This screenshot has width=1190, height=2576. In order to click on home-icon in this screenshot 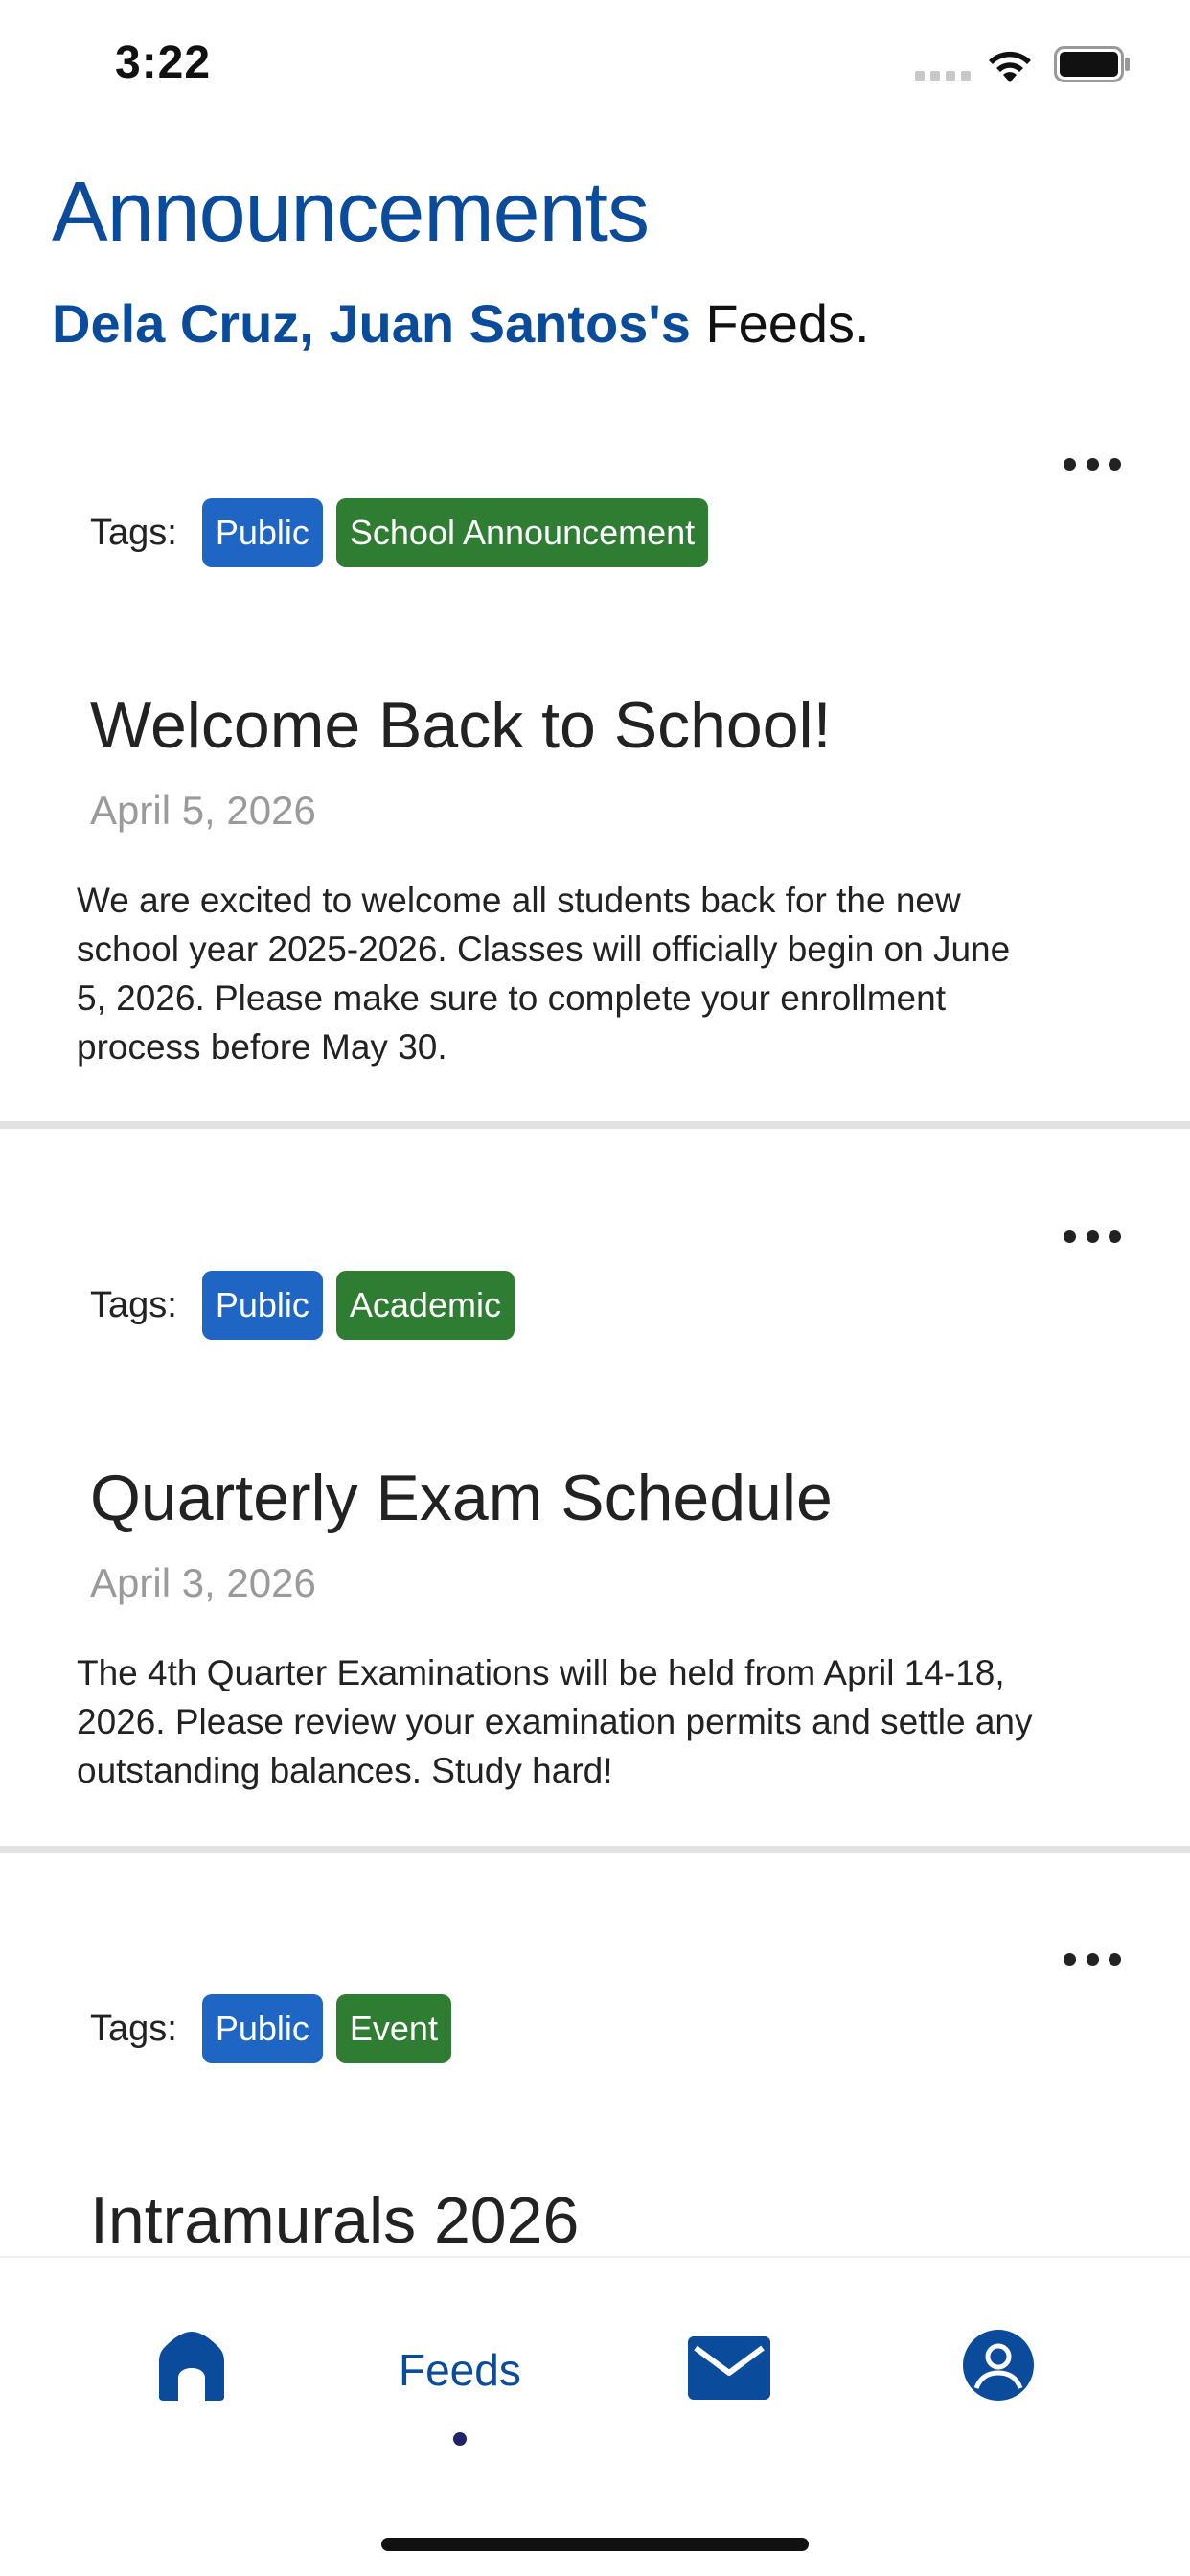, I will do `click(191, 2366)`.